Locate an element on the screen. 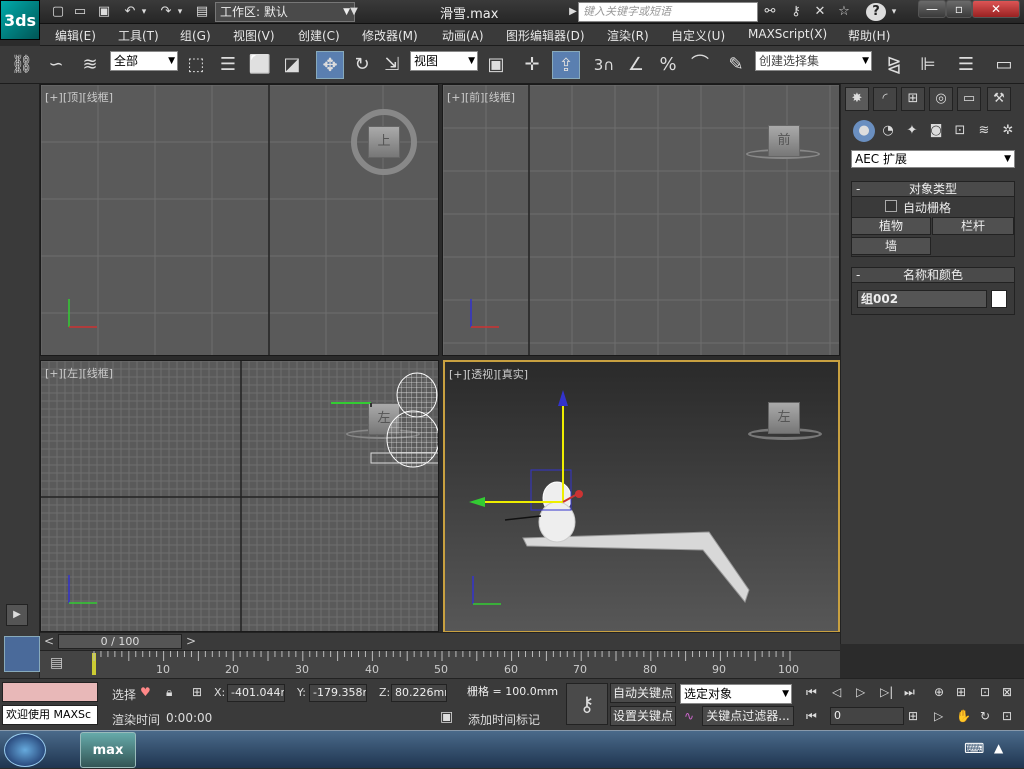 This screenshot has width=1024, height=769. helpers-icon: ⊡ is located at coordinates (960, 131).